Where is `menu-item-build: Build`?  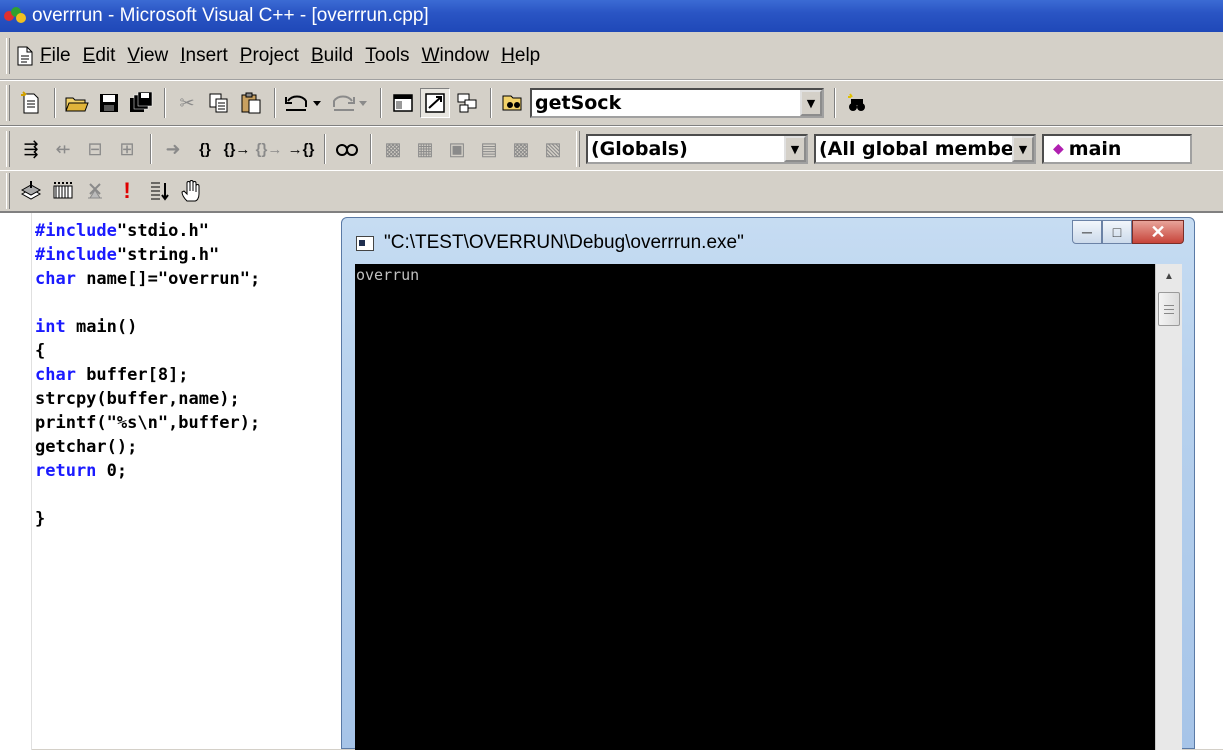
menu-item-build: Build is located at coordinates (332, 56).